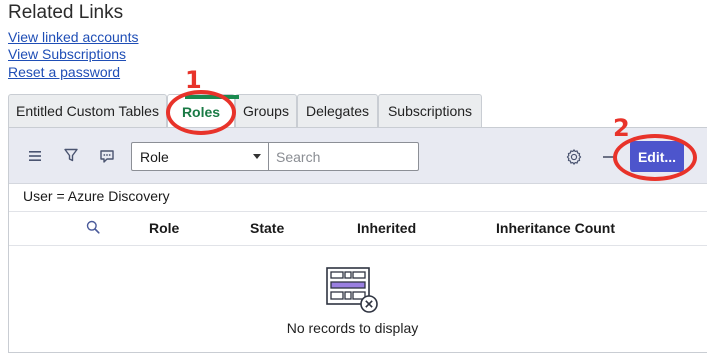 Image resolution: width=707 pixels, height=353 pixels. What do you see at coordinates (107, 156) in the screenshot?
I see `comment-icon` at bounding box center [107, 156].